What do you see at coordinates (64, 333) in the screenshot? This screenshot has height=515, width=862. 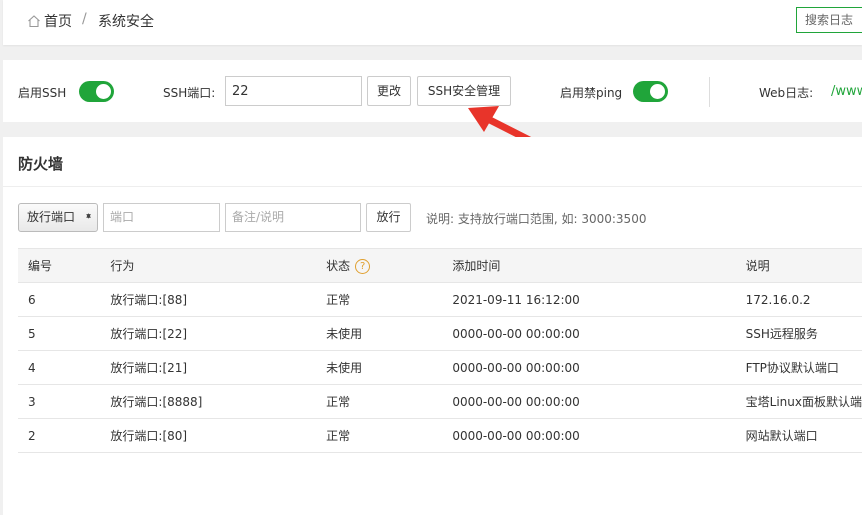 I see `cell-id: 5` at bounding box center [64, 333].